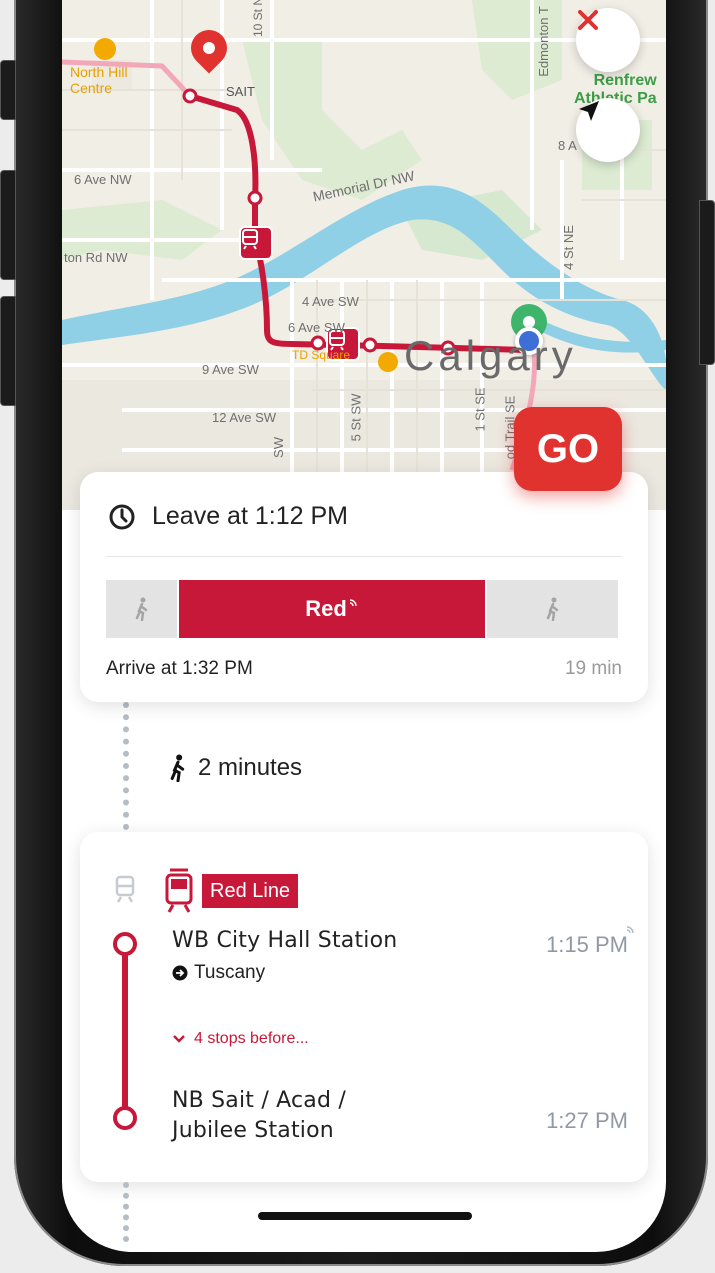 This screenshot has width=715, height=1273. Describe the element at coordinates (567, 145) in the screenshot. I see `map-label-8-a: 8 A` at that location.